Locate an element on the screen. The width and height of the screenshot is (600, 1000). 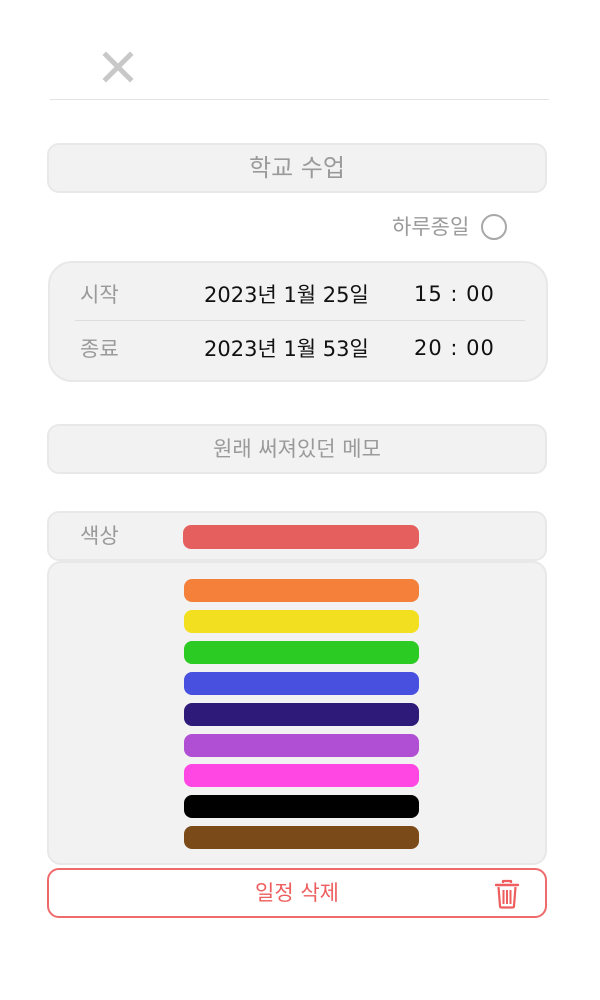
header-divider is located at coordinates (299, 99).